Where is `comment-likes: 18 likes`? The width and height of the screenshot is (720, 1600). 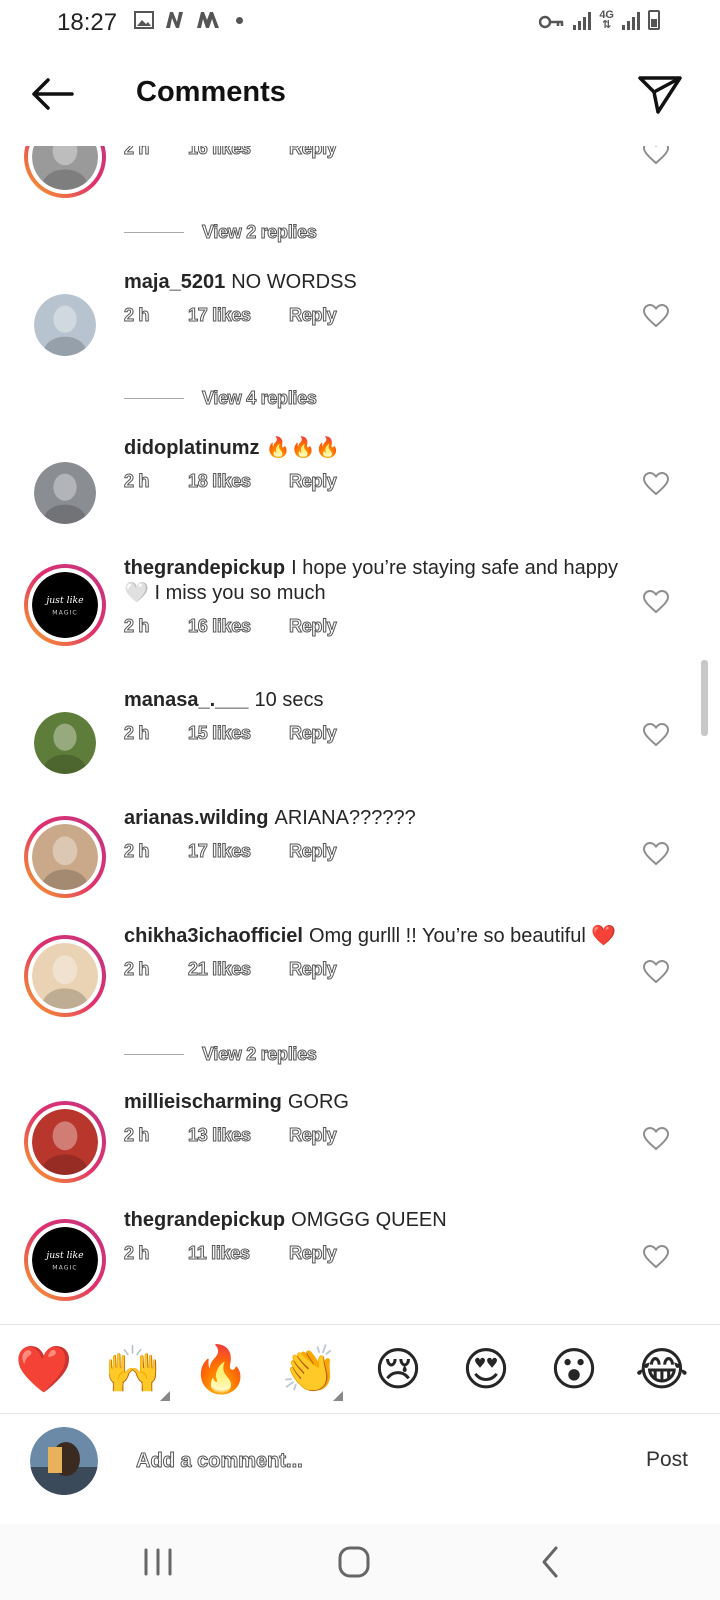
comment-likes: 18 likes is located at coordinates (238, 481).